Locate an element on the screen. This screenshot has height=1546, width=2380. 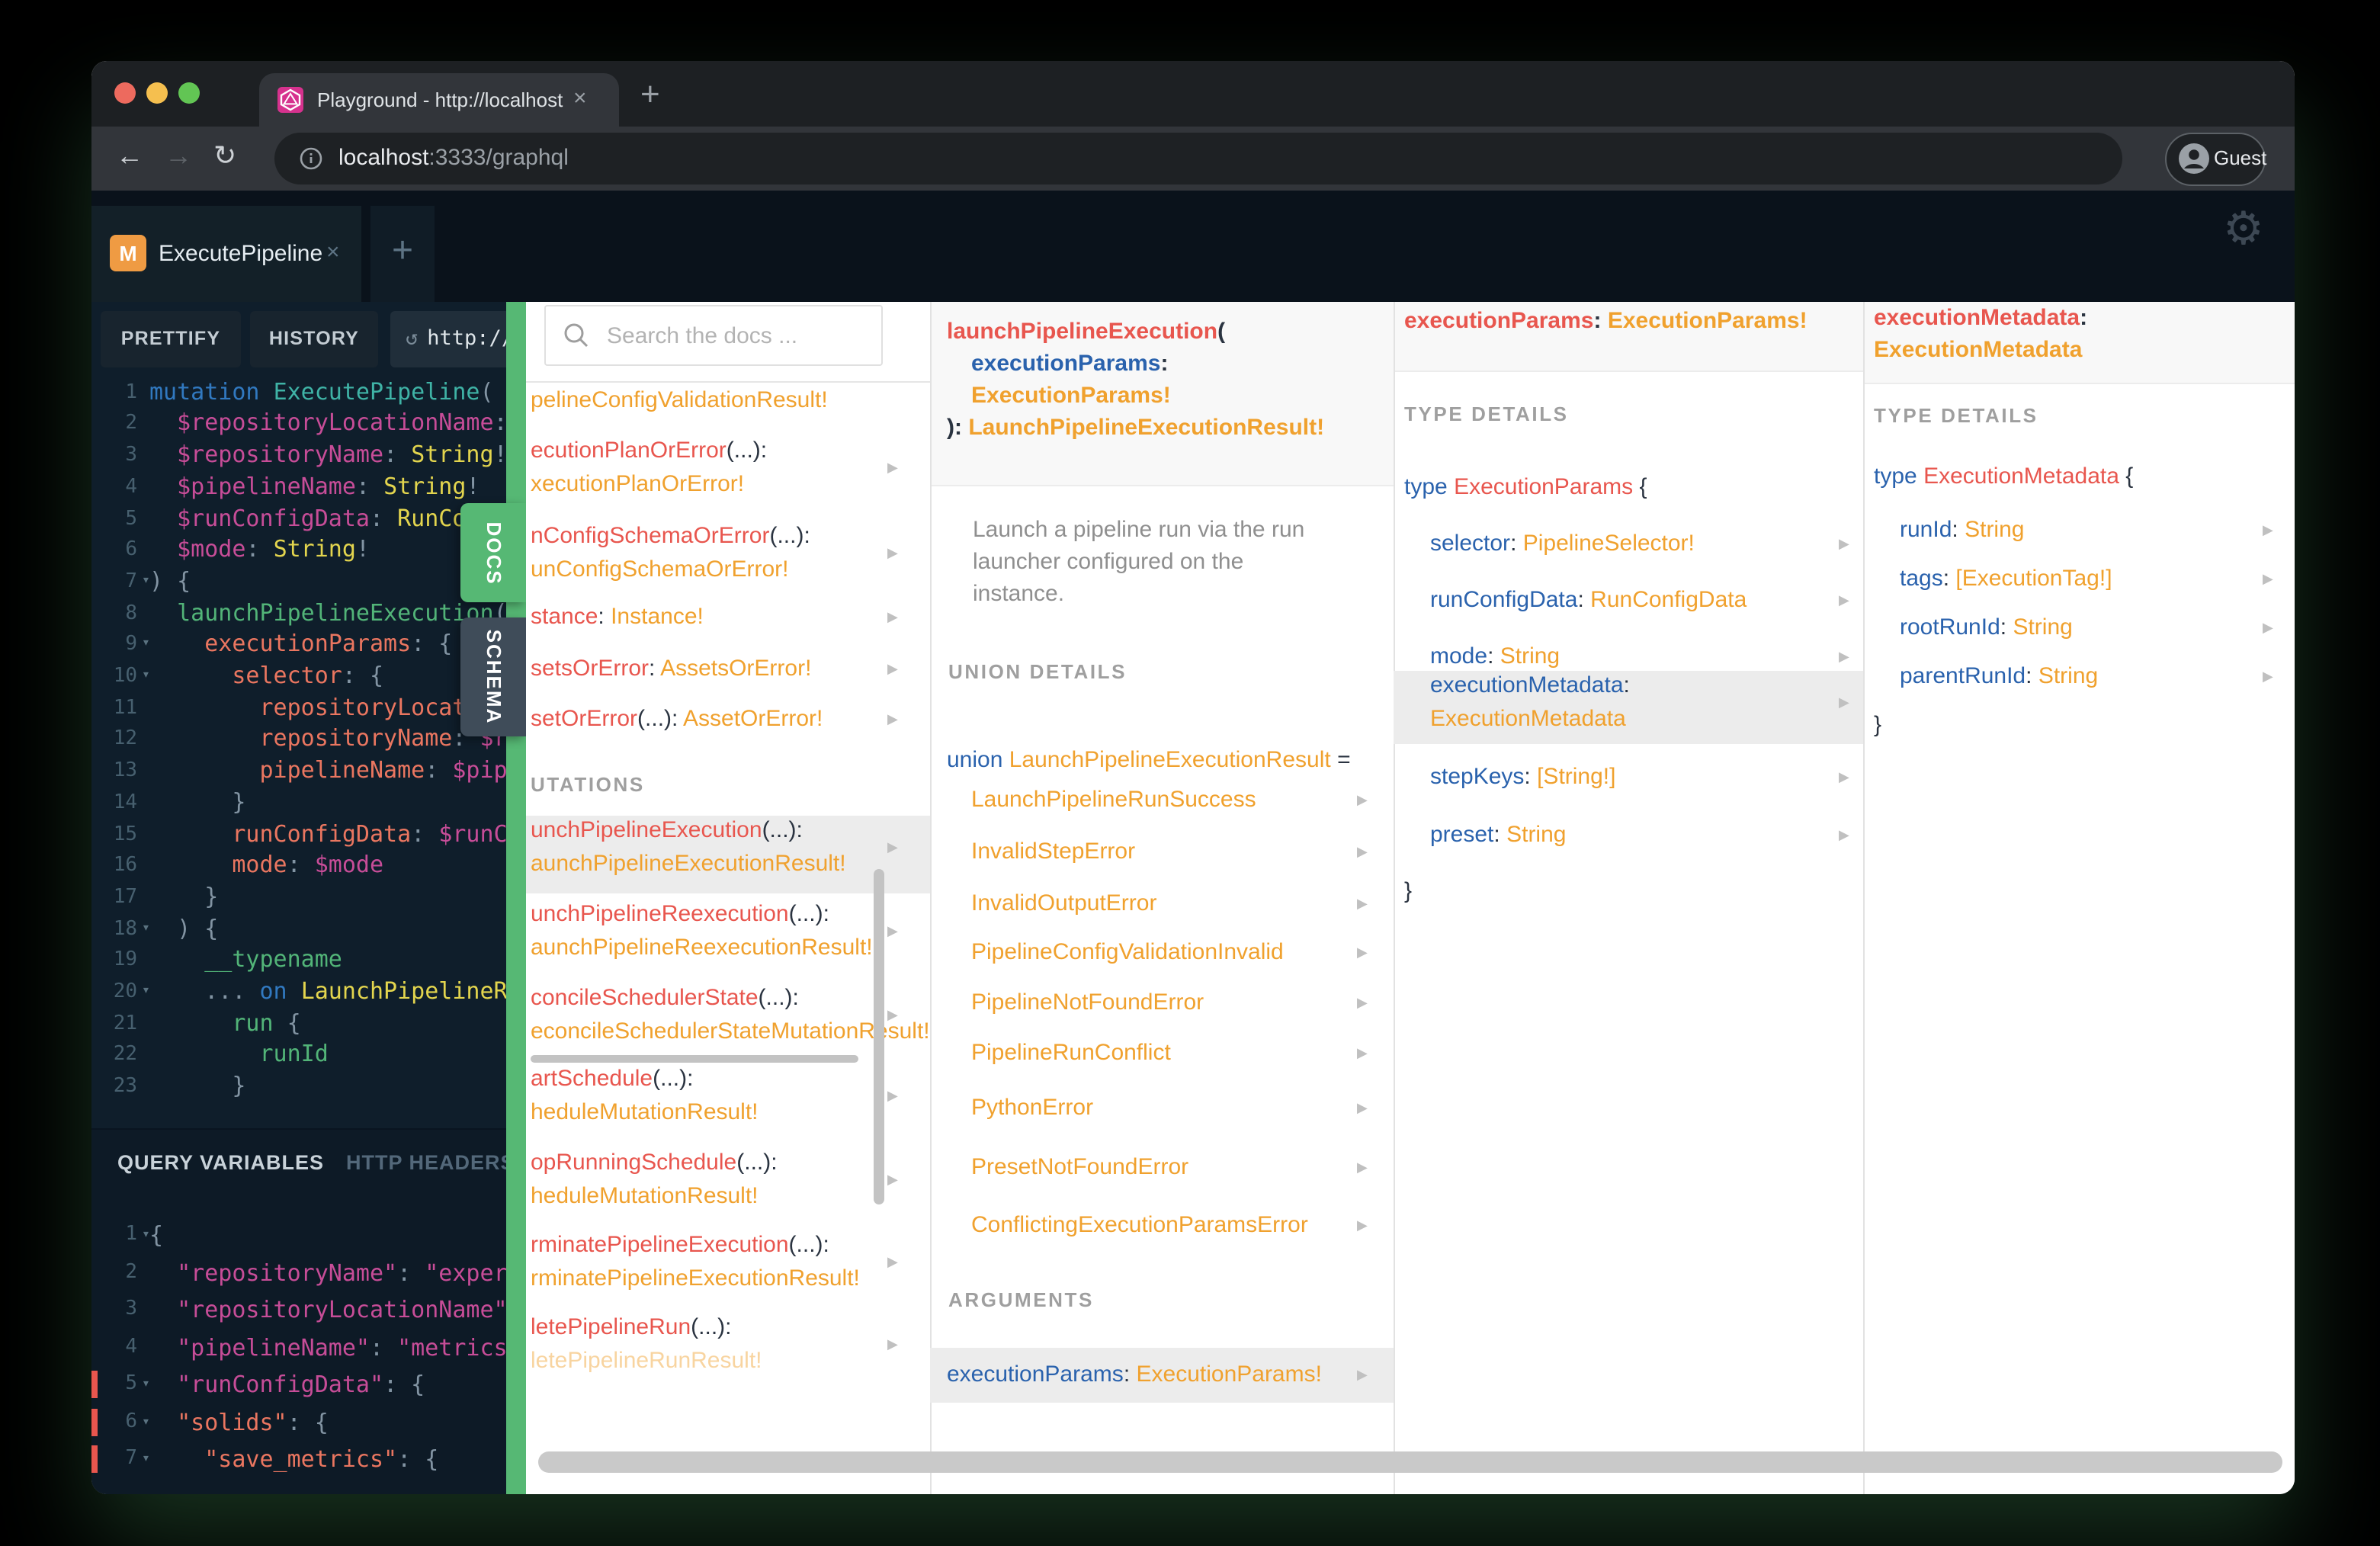
docs-entry: ConflictingExecutionParamsError is located at coordinates (1139, 1226).